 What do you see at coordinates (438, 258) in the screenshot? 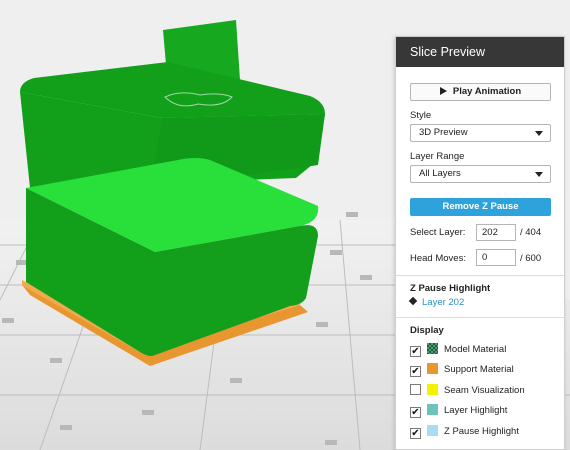
I see `head-moves-label: Head Moves:` at bounding box center [438, 258].